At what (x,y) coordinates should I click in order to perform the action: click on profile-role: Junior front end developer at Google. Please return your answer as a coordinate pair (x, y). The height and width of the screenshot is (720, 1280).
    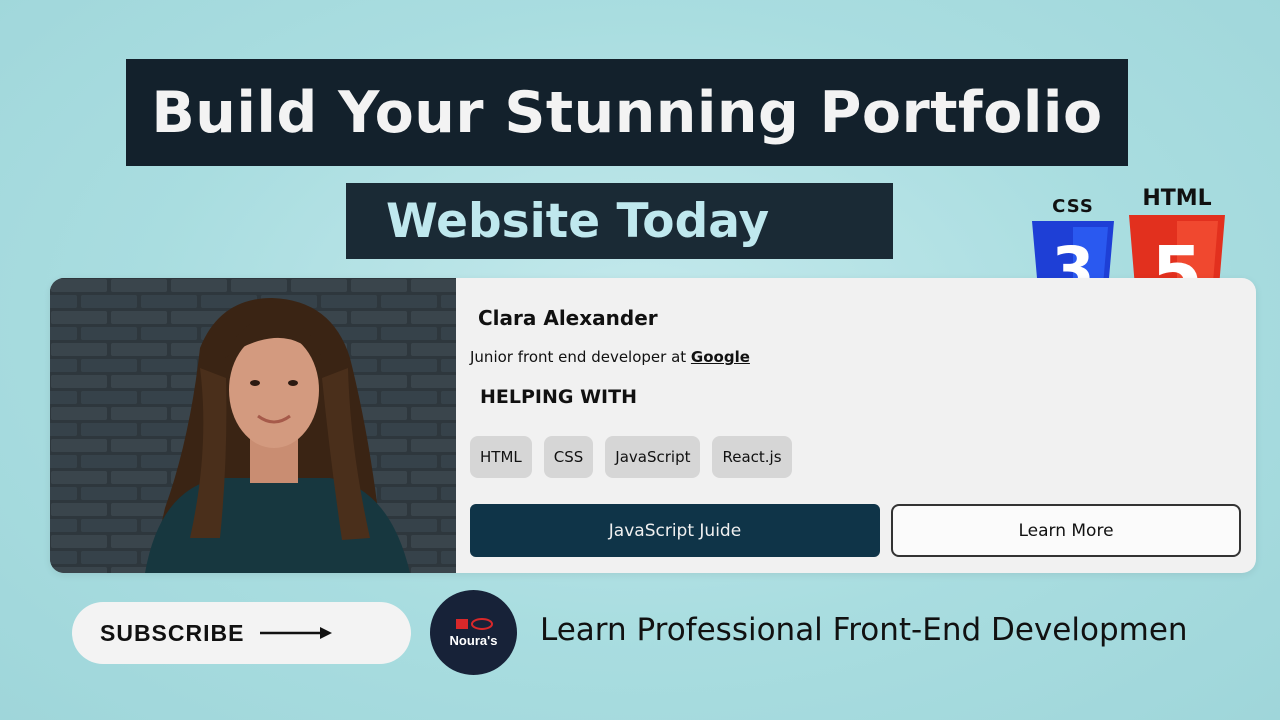
    Looking at the image, I should click on (610, 357).